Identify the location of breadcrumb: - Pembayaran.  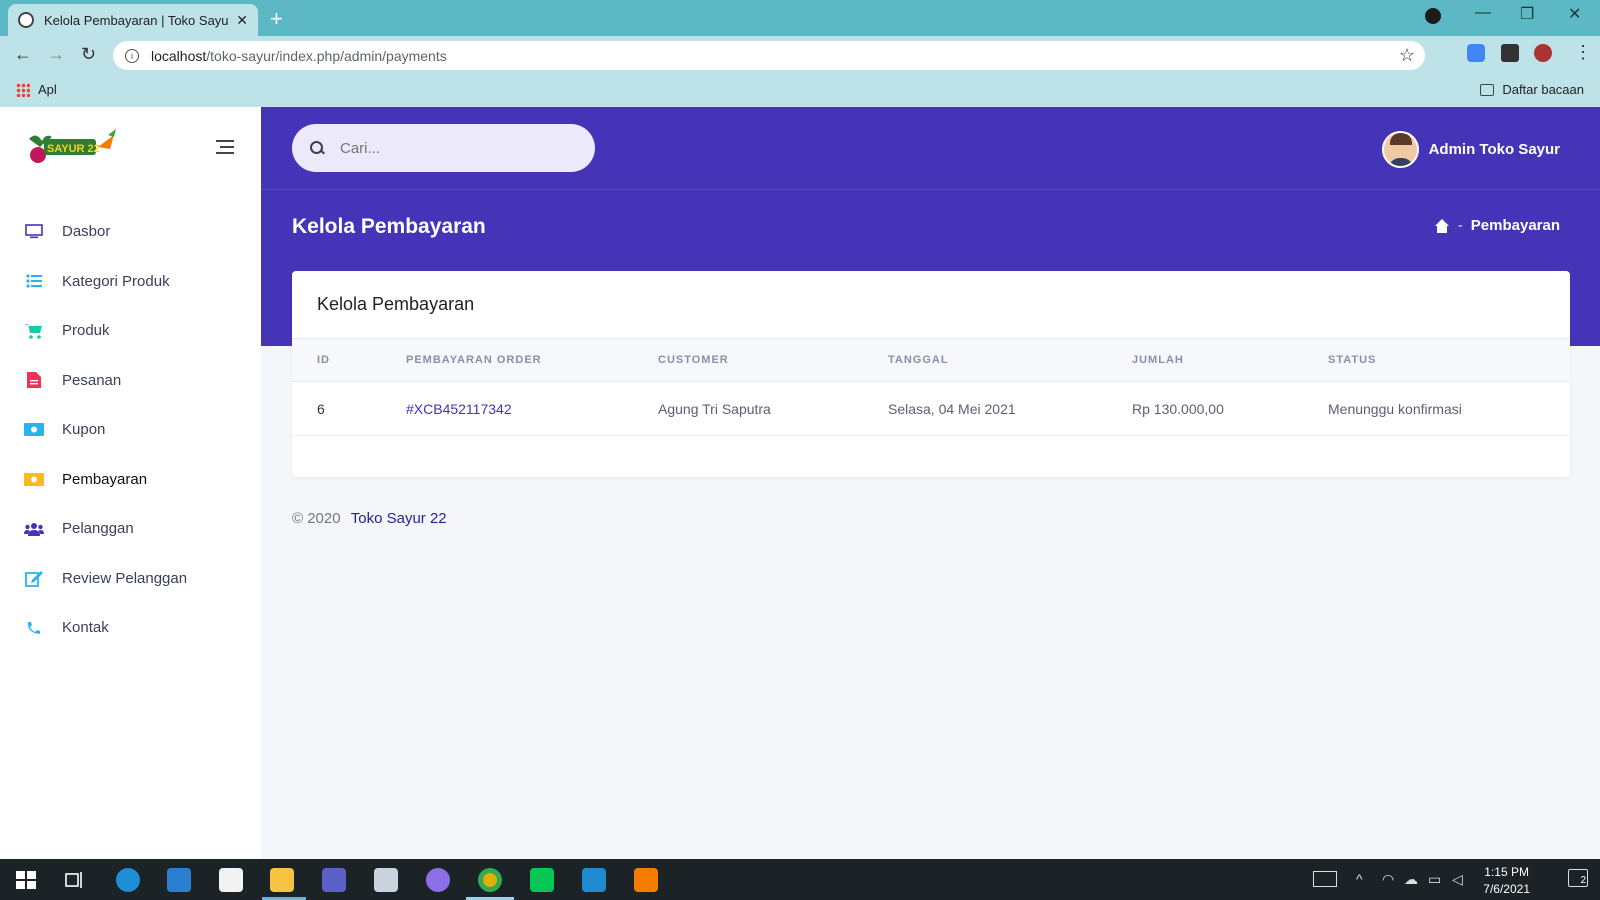
(1497, 225).